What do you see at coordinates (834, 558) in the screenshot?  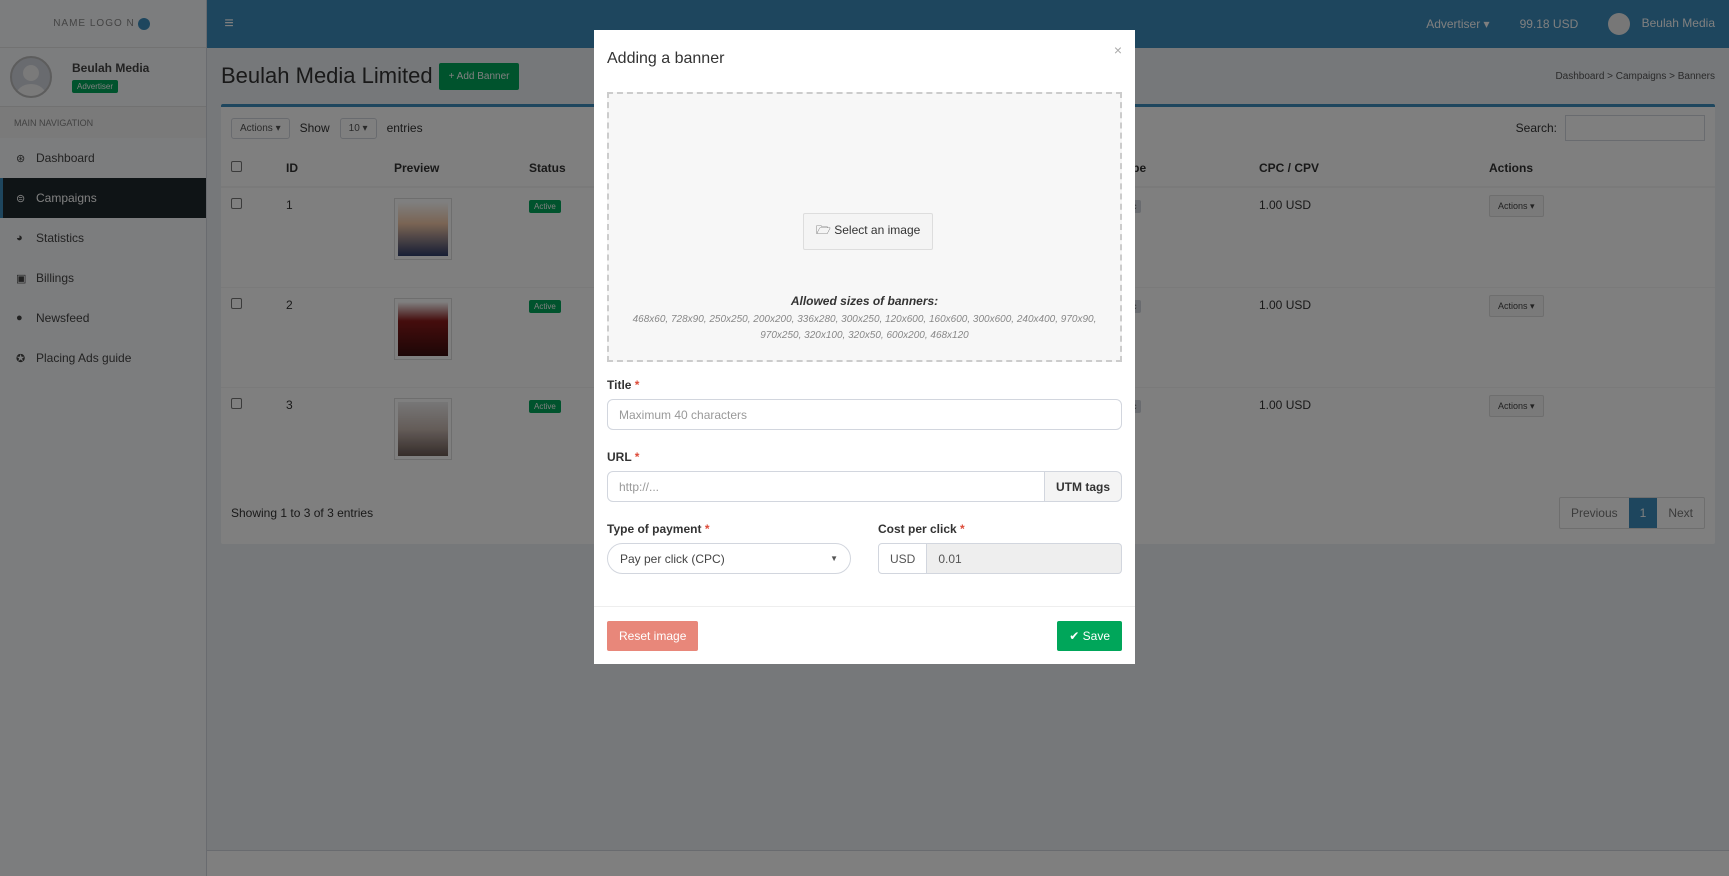 I see `caret-down-icon: ▼` at bounding box center [834, 558].